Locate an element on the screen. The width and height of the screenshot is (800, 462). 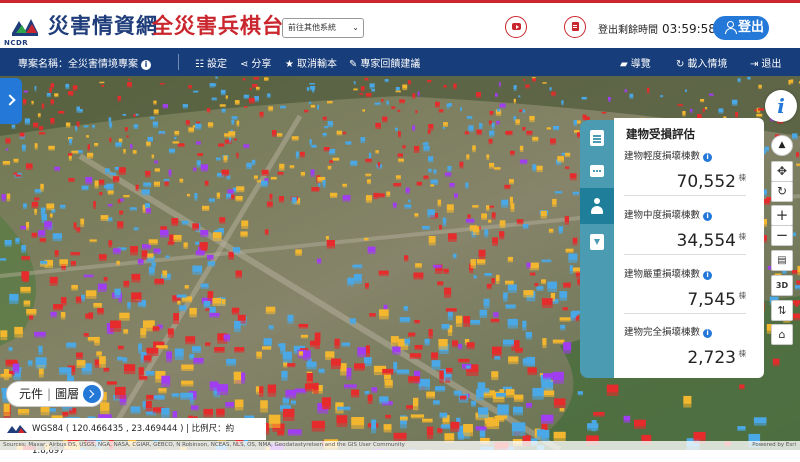
basemap-button: ⌂ is located at coordinates (782, 334).